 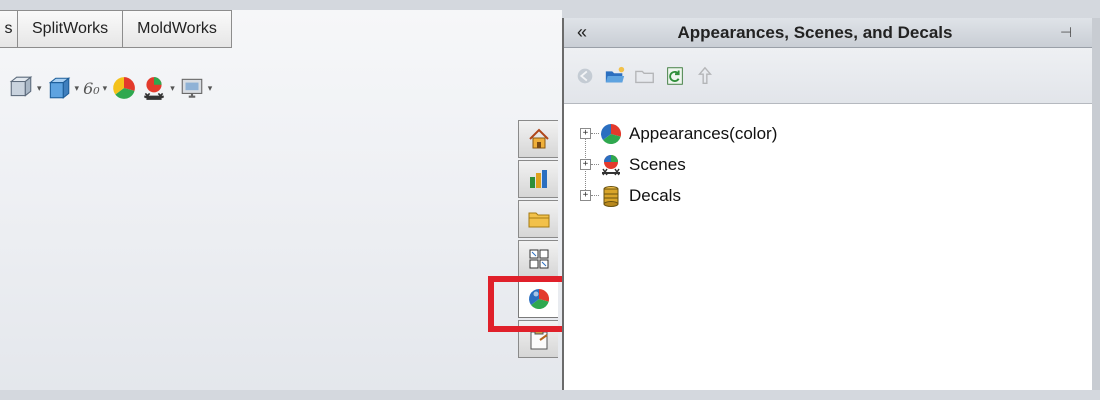 I want to click on hide-show-items-button: 6₀ ▾, so click(x=95, y=88).